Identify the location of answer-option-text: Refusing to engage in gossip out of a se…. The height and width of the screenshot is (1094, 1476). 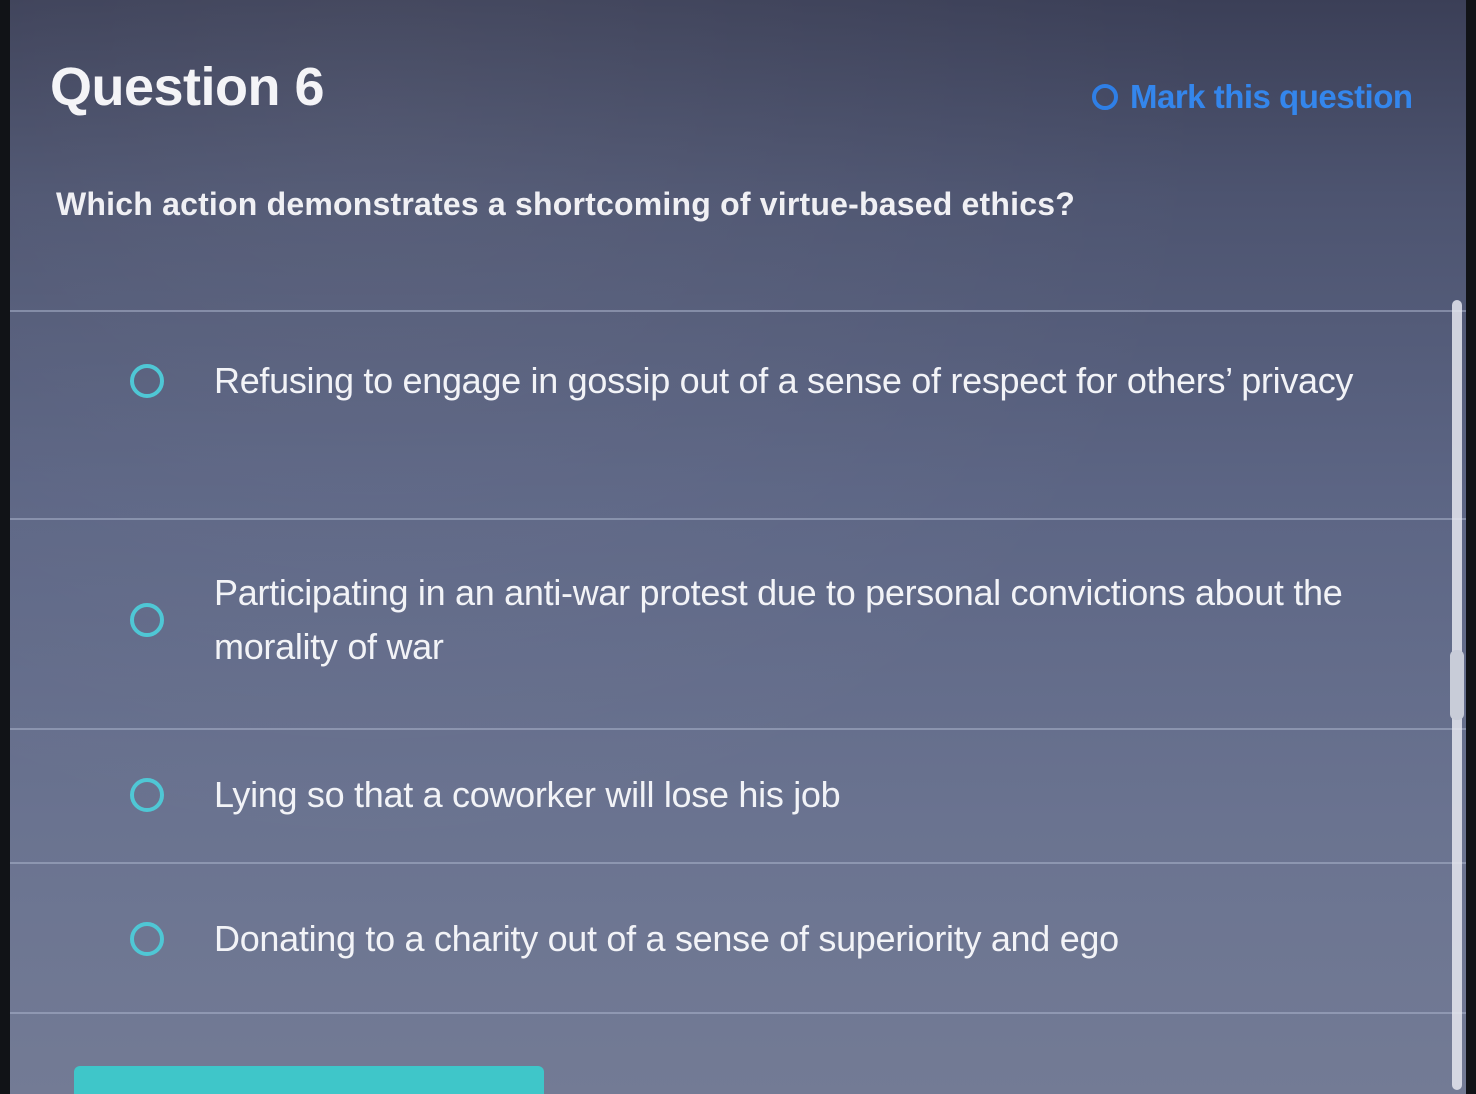
(784, 380).